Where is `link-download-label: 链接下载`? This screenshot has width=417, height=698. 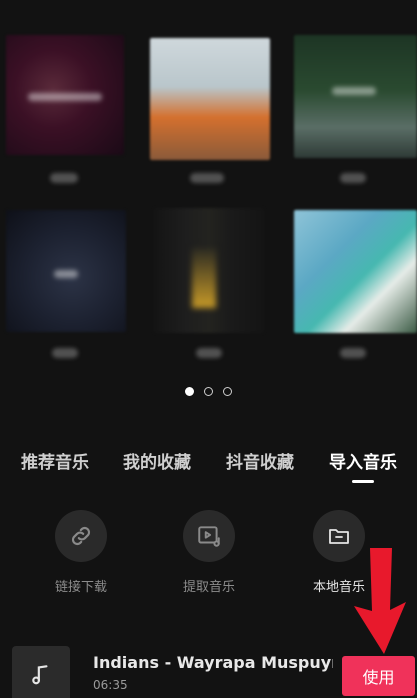
link-download-label: 链接下载 is located at coordinates (80, 587).